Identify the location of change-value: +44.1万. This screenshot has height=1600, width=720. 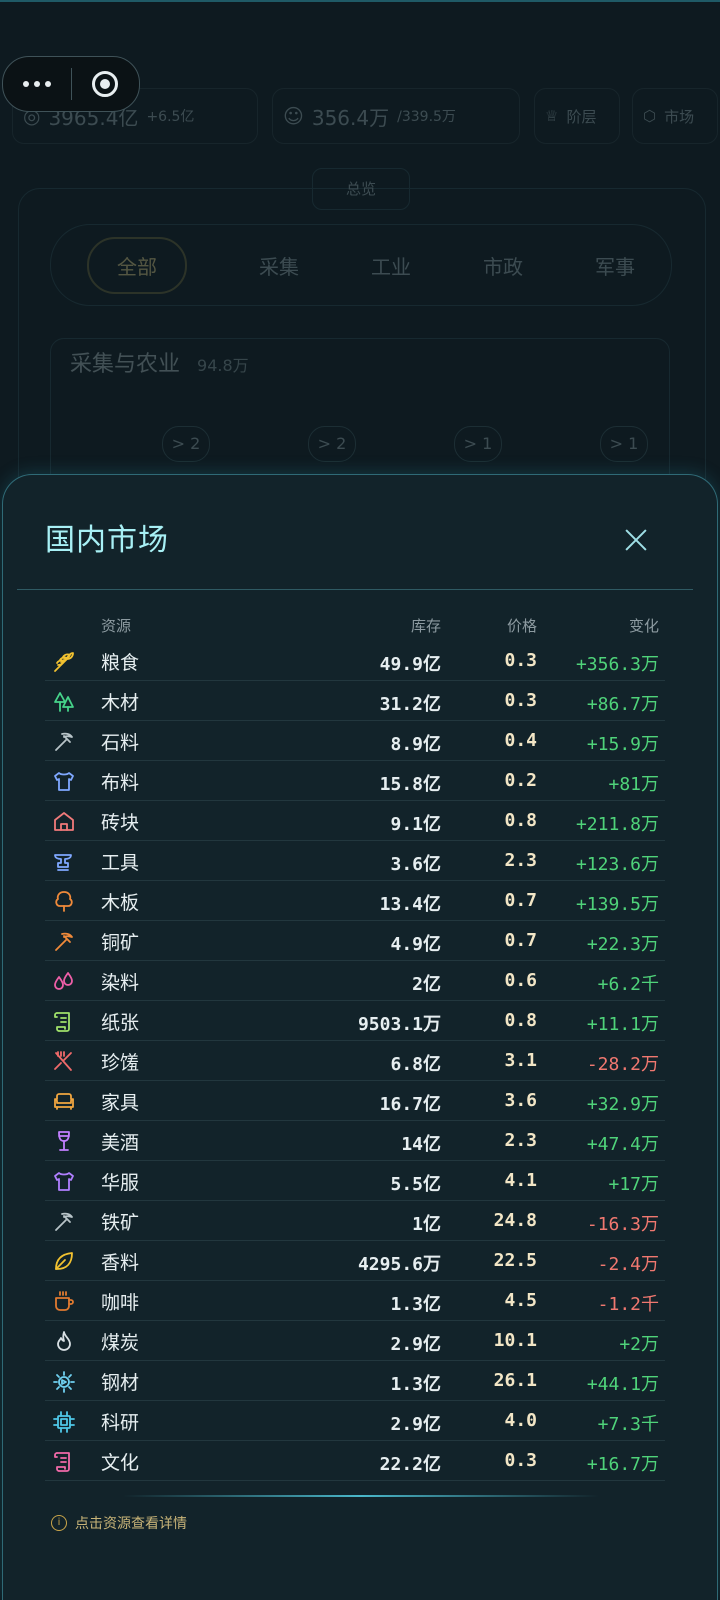
(622, 1384).